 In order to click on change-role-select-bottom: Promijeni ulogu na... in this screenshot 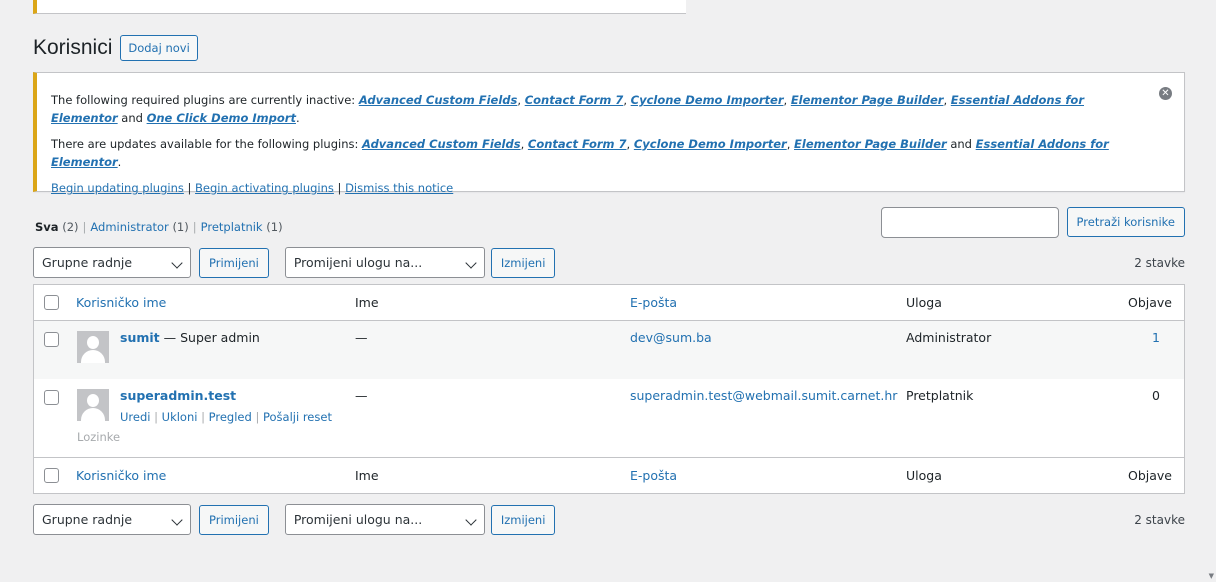, I will do `click(384, 519)`.